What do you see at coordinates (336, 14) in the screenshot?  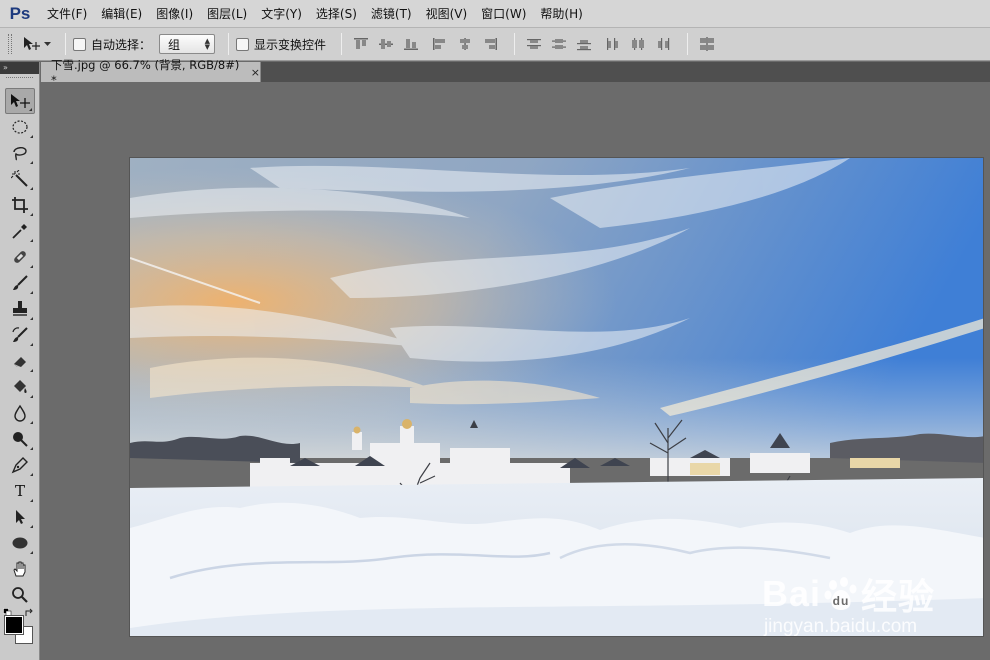 I see `menu-select: 选择(S)` at bounding box center [336, 14].